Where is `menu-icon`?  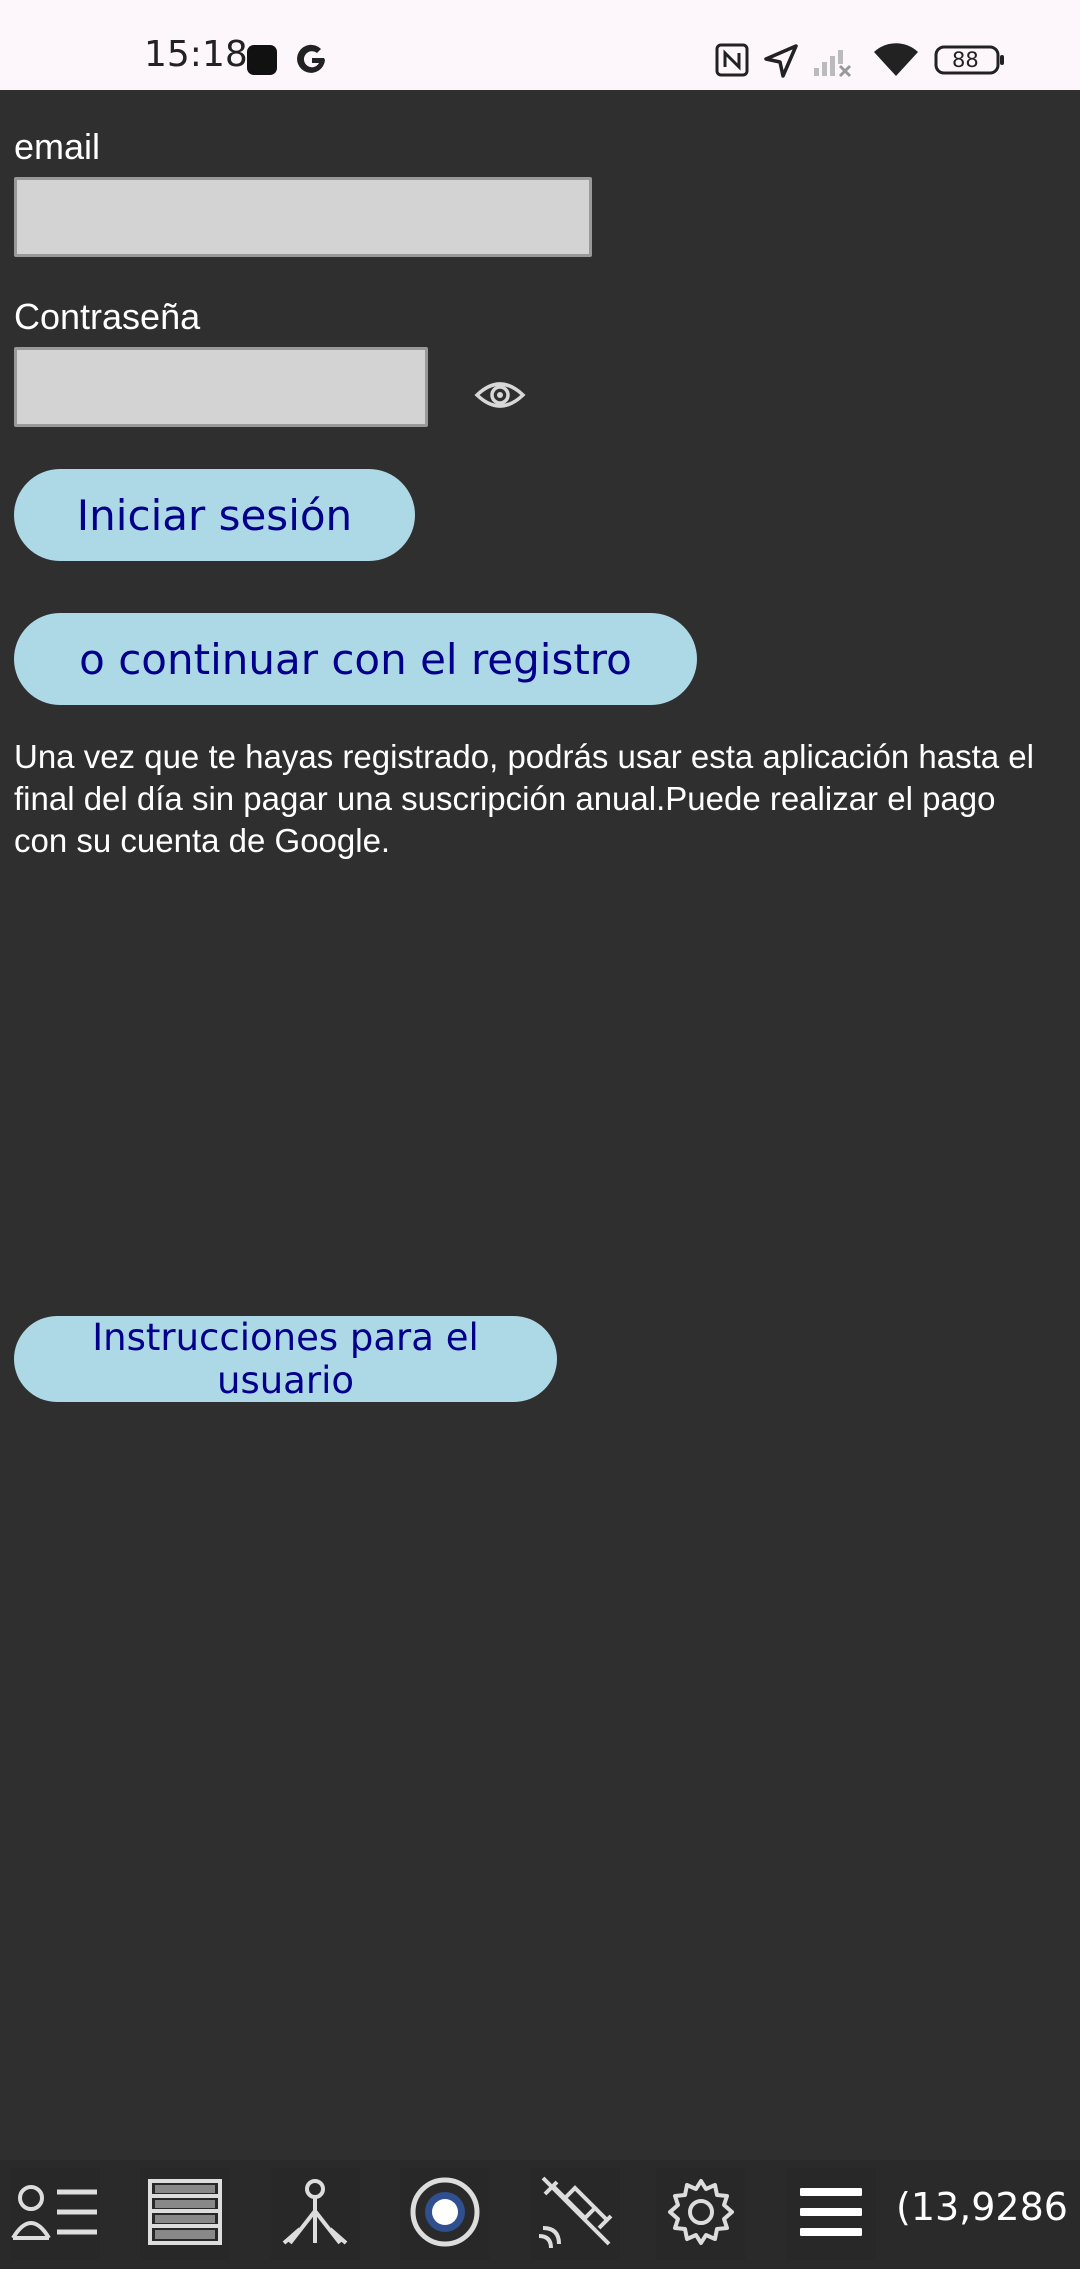 menu-icon is located at coordinates (831, 2214).